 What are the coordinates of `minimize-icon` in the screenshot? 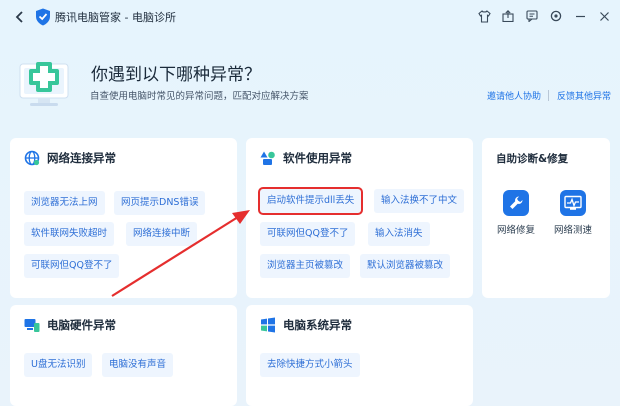 It's located at (580, 16).